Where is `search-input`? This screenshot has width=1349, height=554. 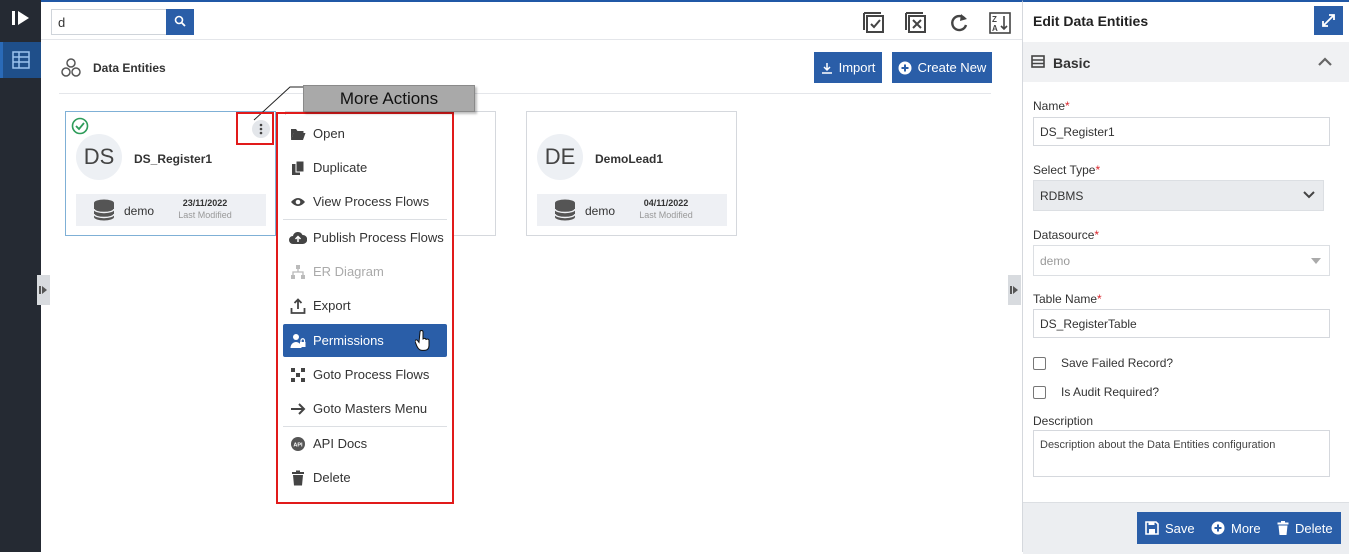
search-input is located at coordinates (109, 22).